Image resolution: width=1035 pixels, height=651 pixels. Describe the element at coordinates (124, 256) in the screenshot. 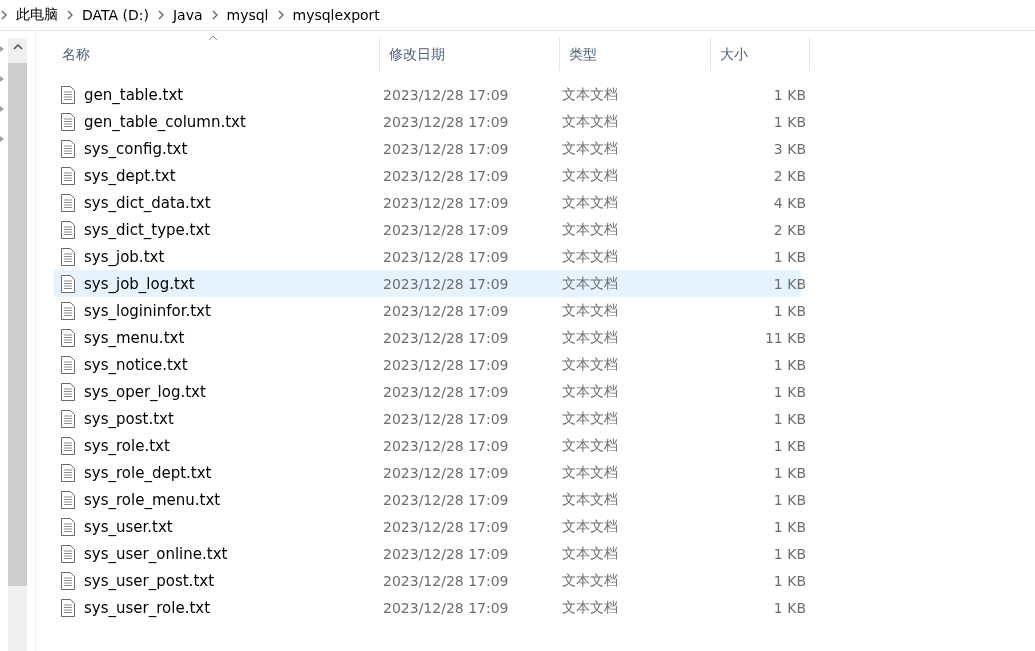

I see `file-name: sys_job.txt` at that location.